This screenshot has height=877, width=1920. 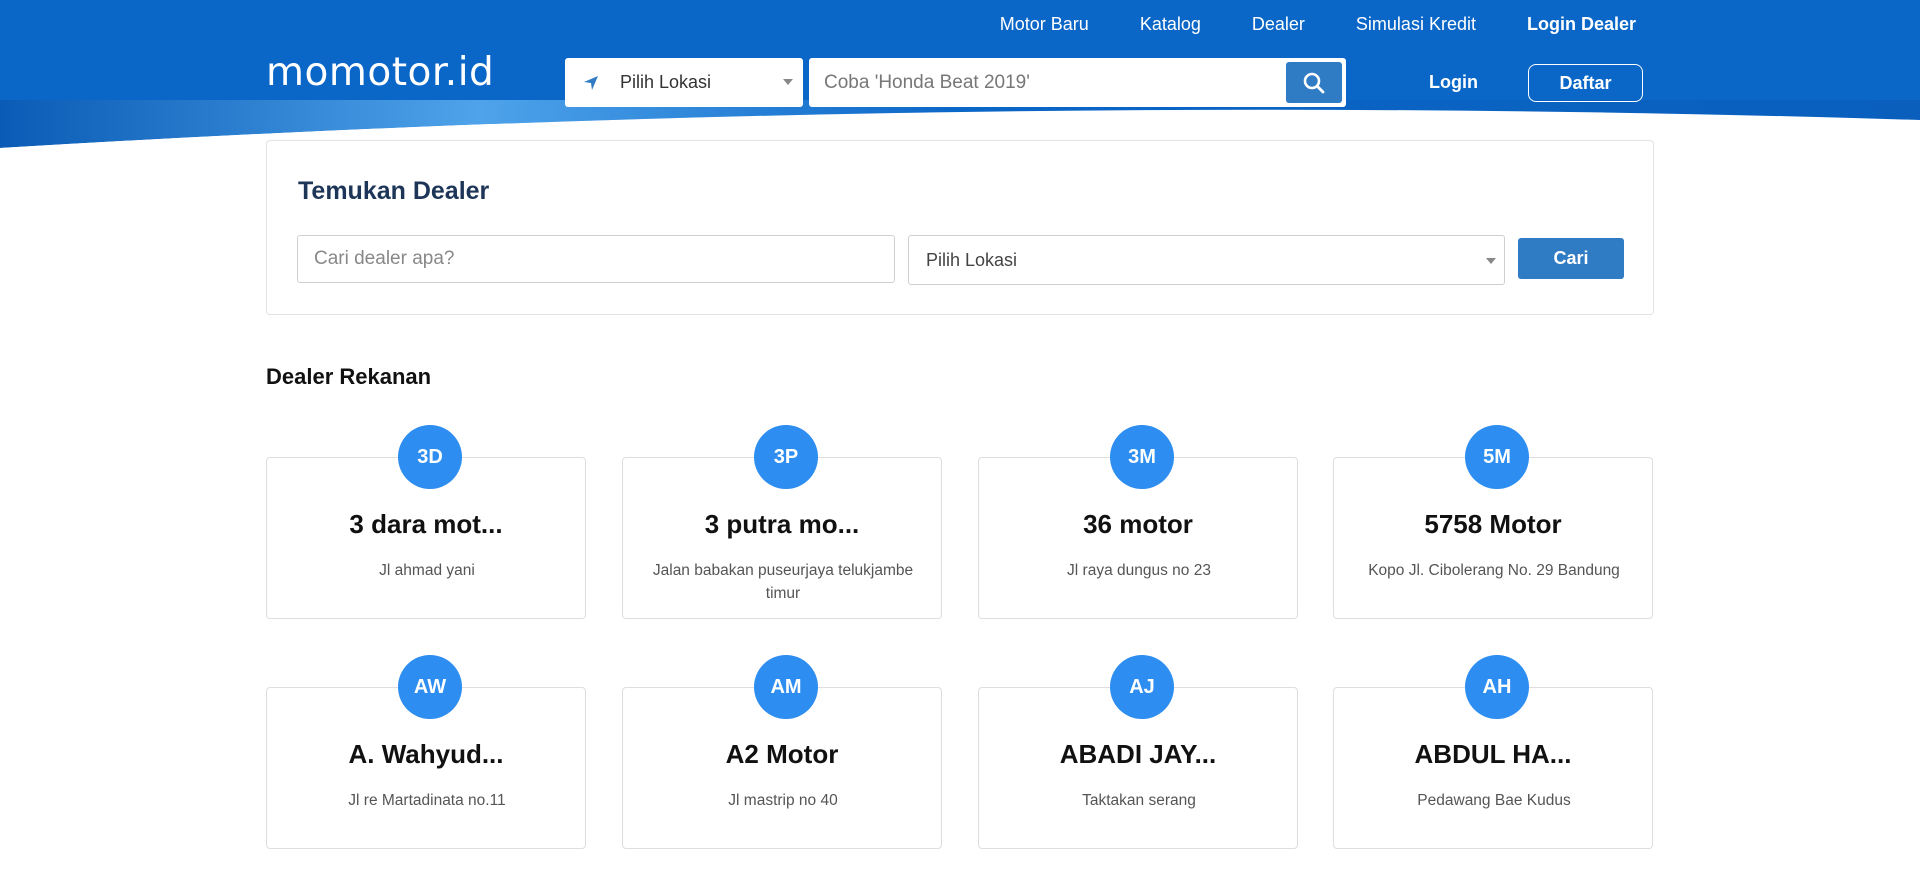 What do you see at coordinates (1416, 24) in the screenshot?
I see `nav-simulasi-kredit: Simulasi Kredit` at bounding box center [1416, 24].